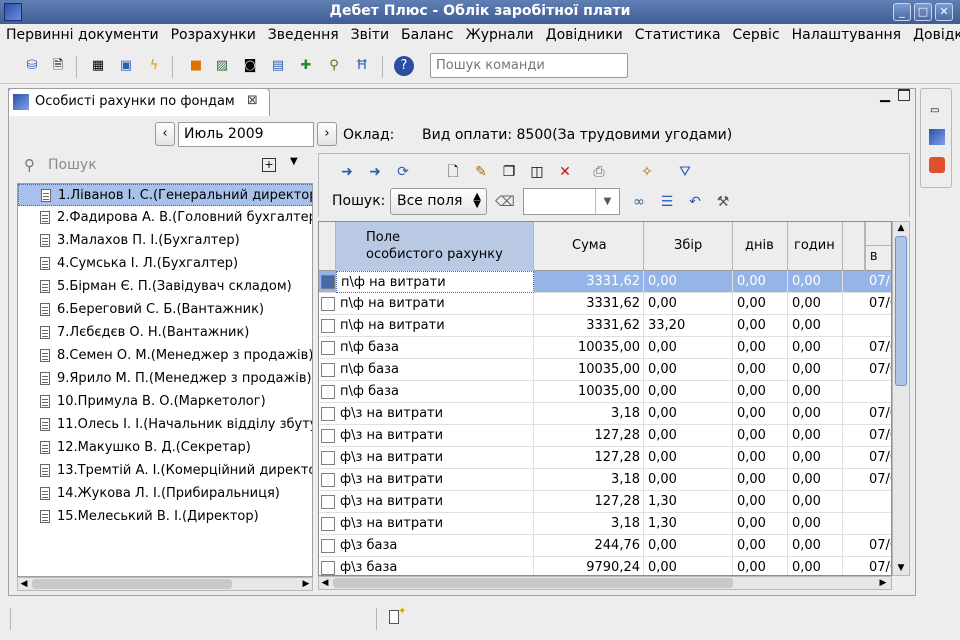  I want to click on employee-item: 11.Олесь І. І.(Начальник відділу збуту), so click(165, 425).